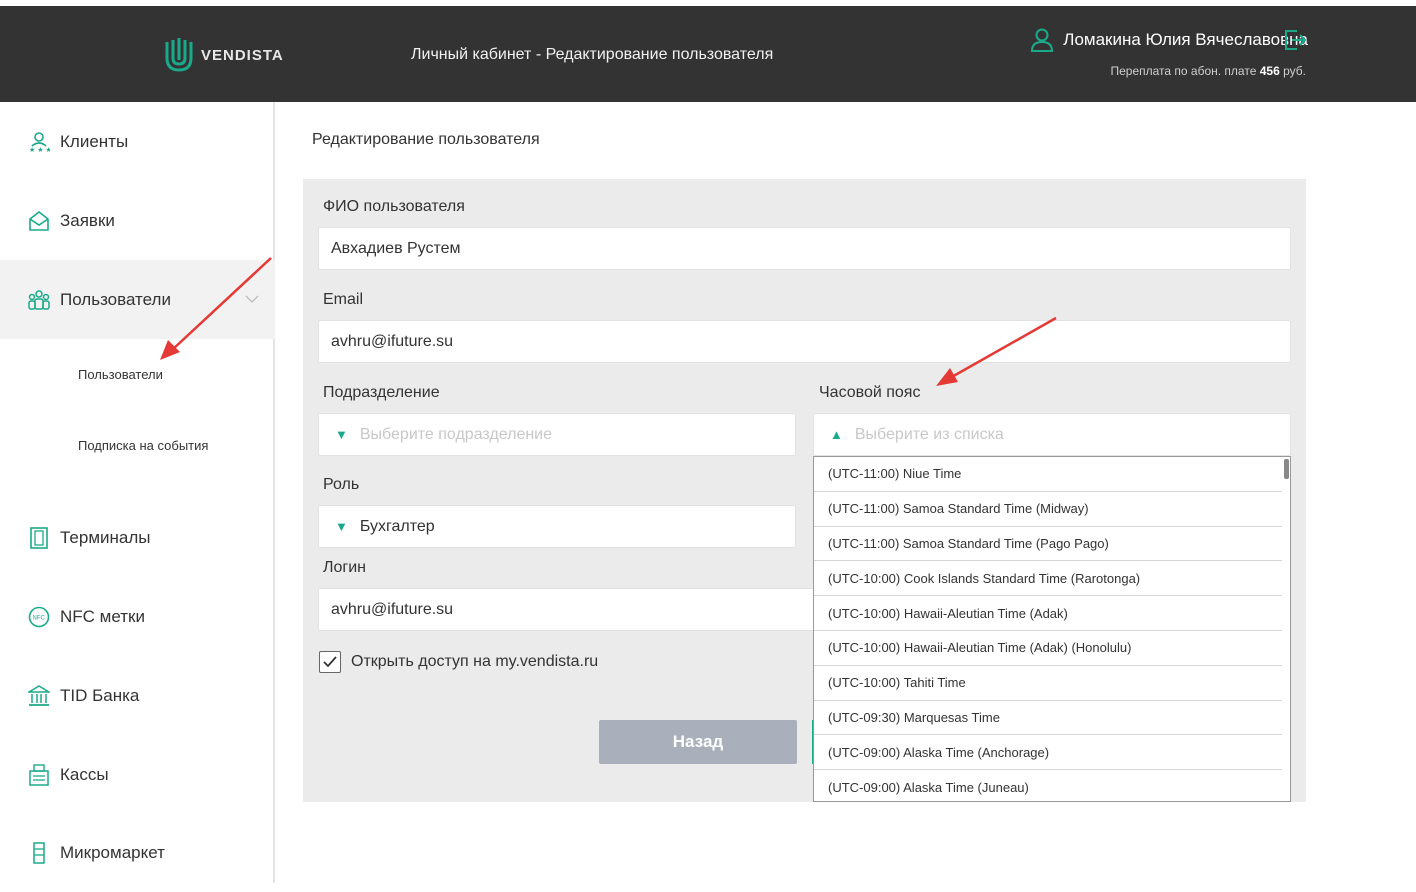  I want to click on sidebar-item-requests: Заявки, so click(137, 220).